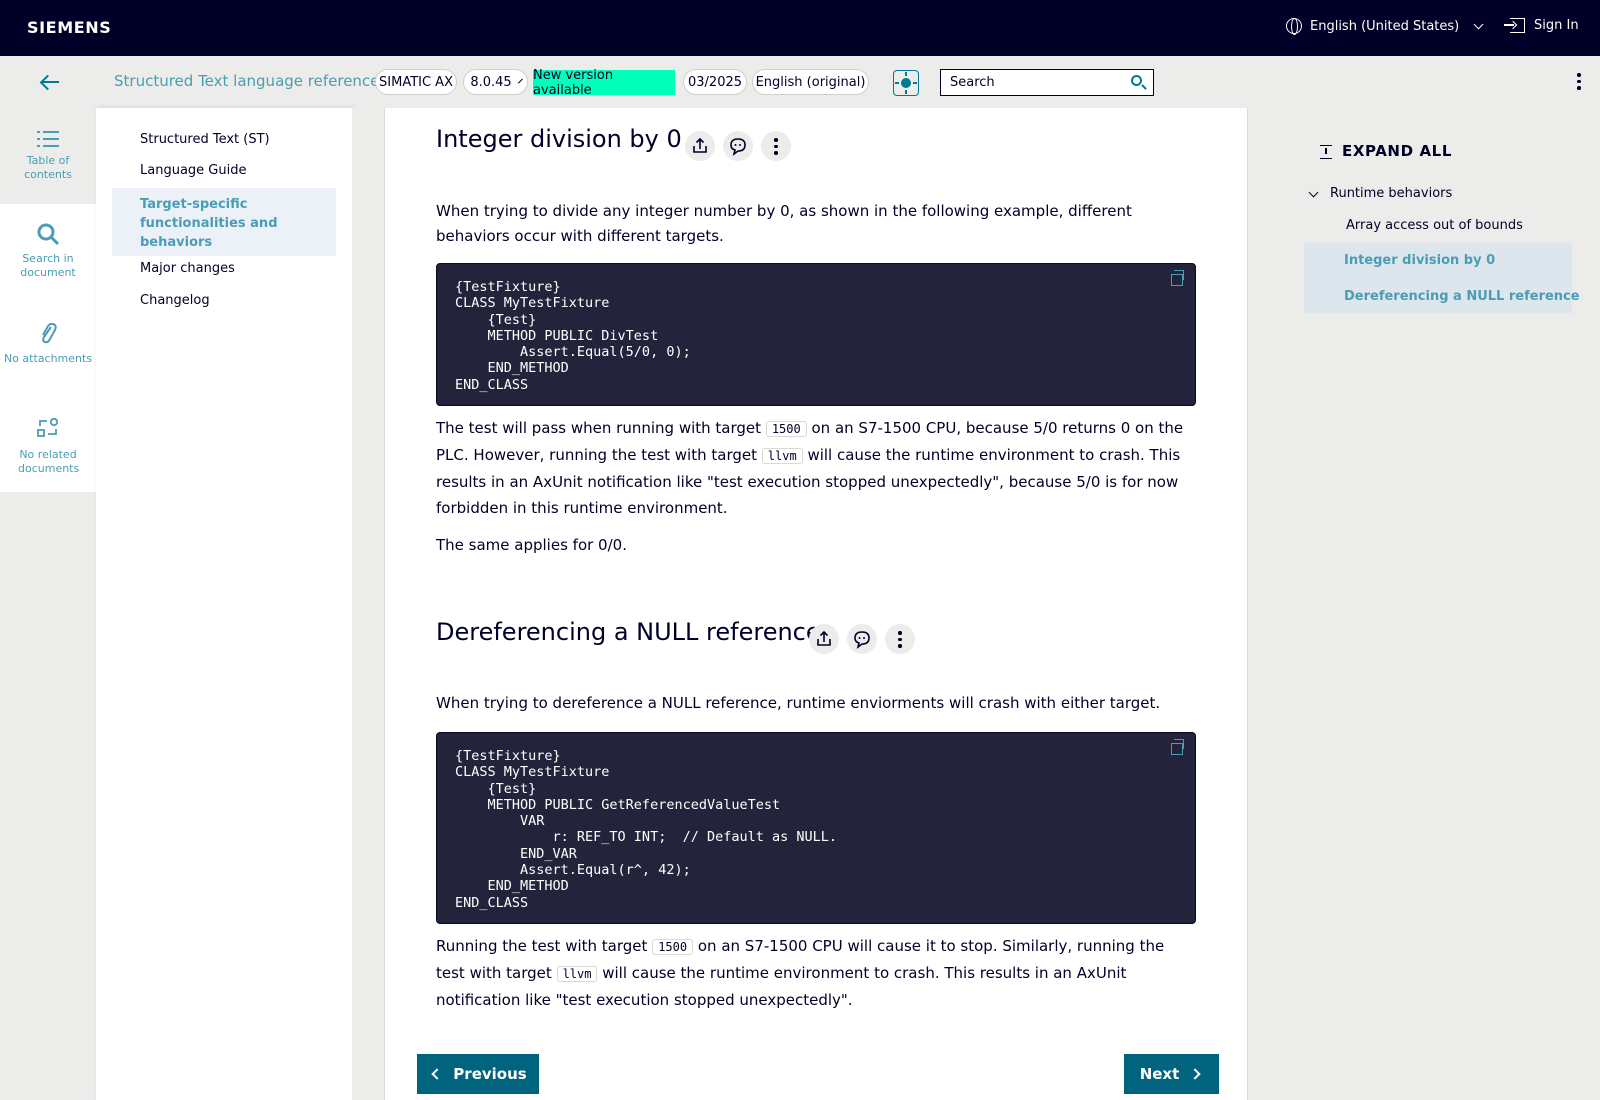  Describe the element at coordinates (1026, 82) in the screenshot. I see `search-input` at that location.